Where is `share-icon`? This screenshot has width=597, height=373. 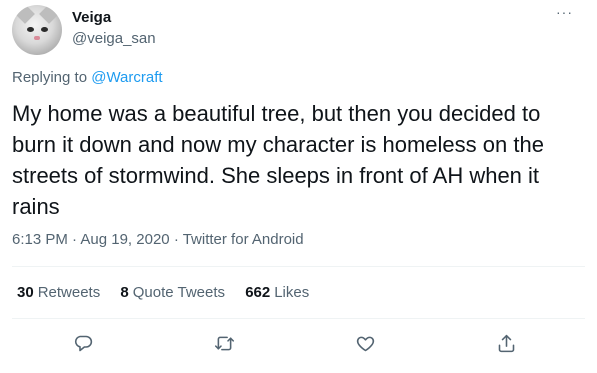
share-icon is located at coordinates (506, 343).